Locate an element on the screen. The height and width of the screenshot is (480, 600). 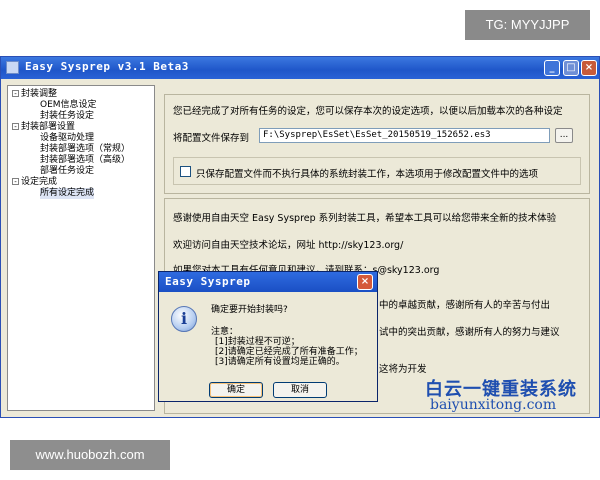
tree-item-deploy-options-advanced: 封装部署选项（高级） is located at coordinates (85, 160).